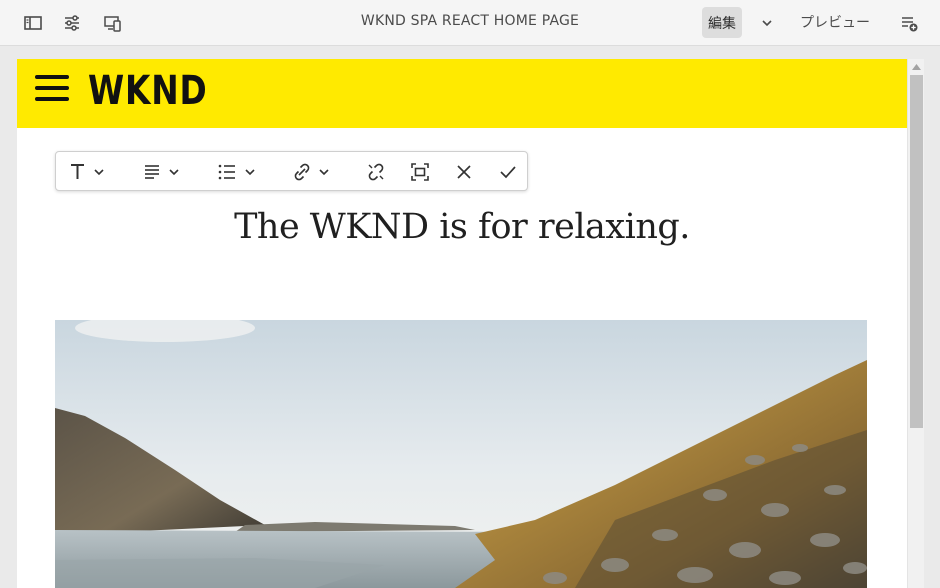  What do you see at coordinates (508, 172) in the screenshot?
I see `save-check-icon` at bounding box center [508, 172].